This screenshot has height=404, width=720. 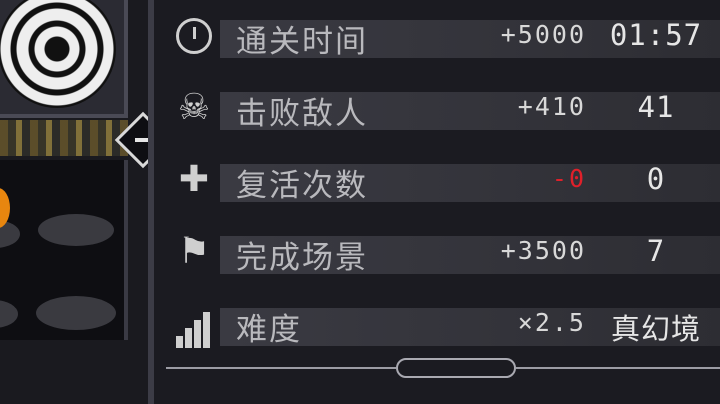 What do you see at coordinates (656, 179) in the screenshot?
I see `stat-value: 0` at bounding box center [656, 179].